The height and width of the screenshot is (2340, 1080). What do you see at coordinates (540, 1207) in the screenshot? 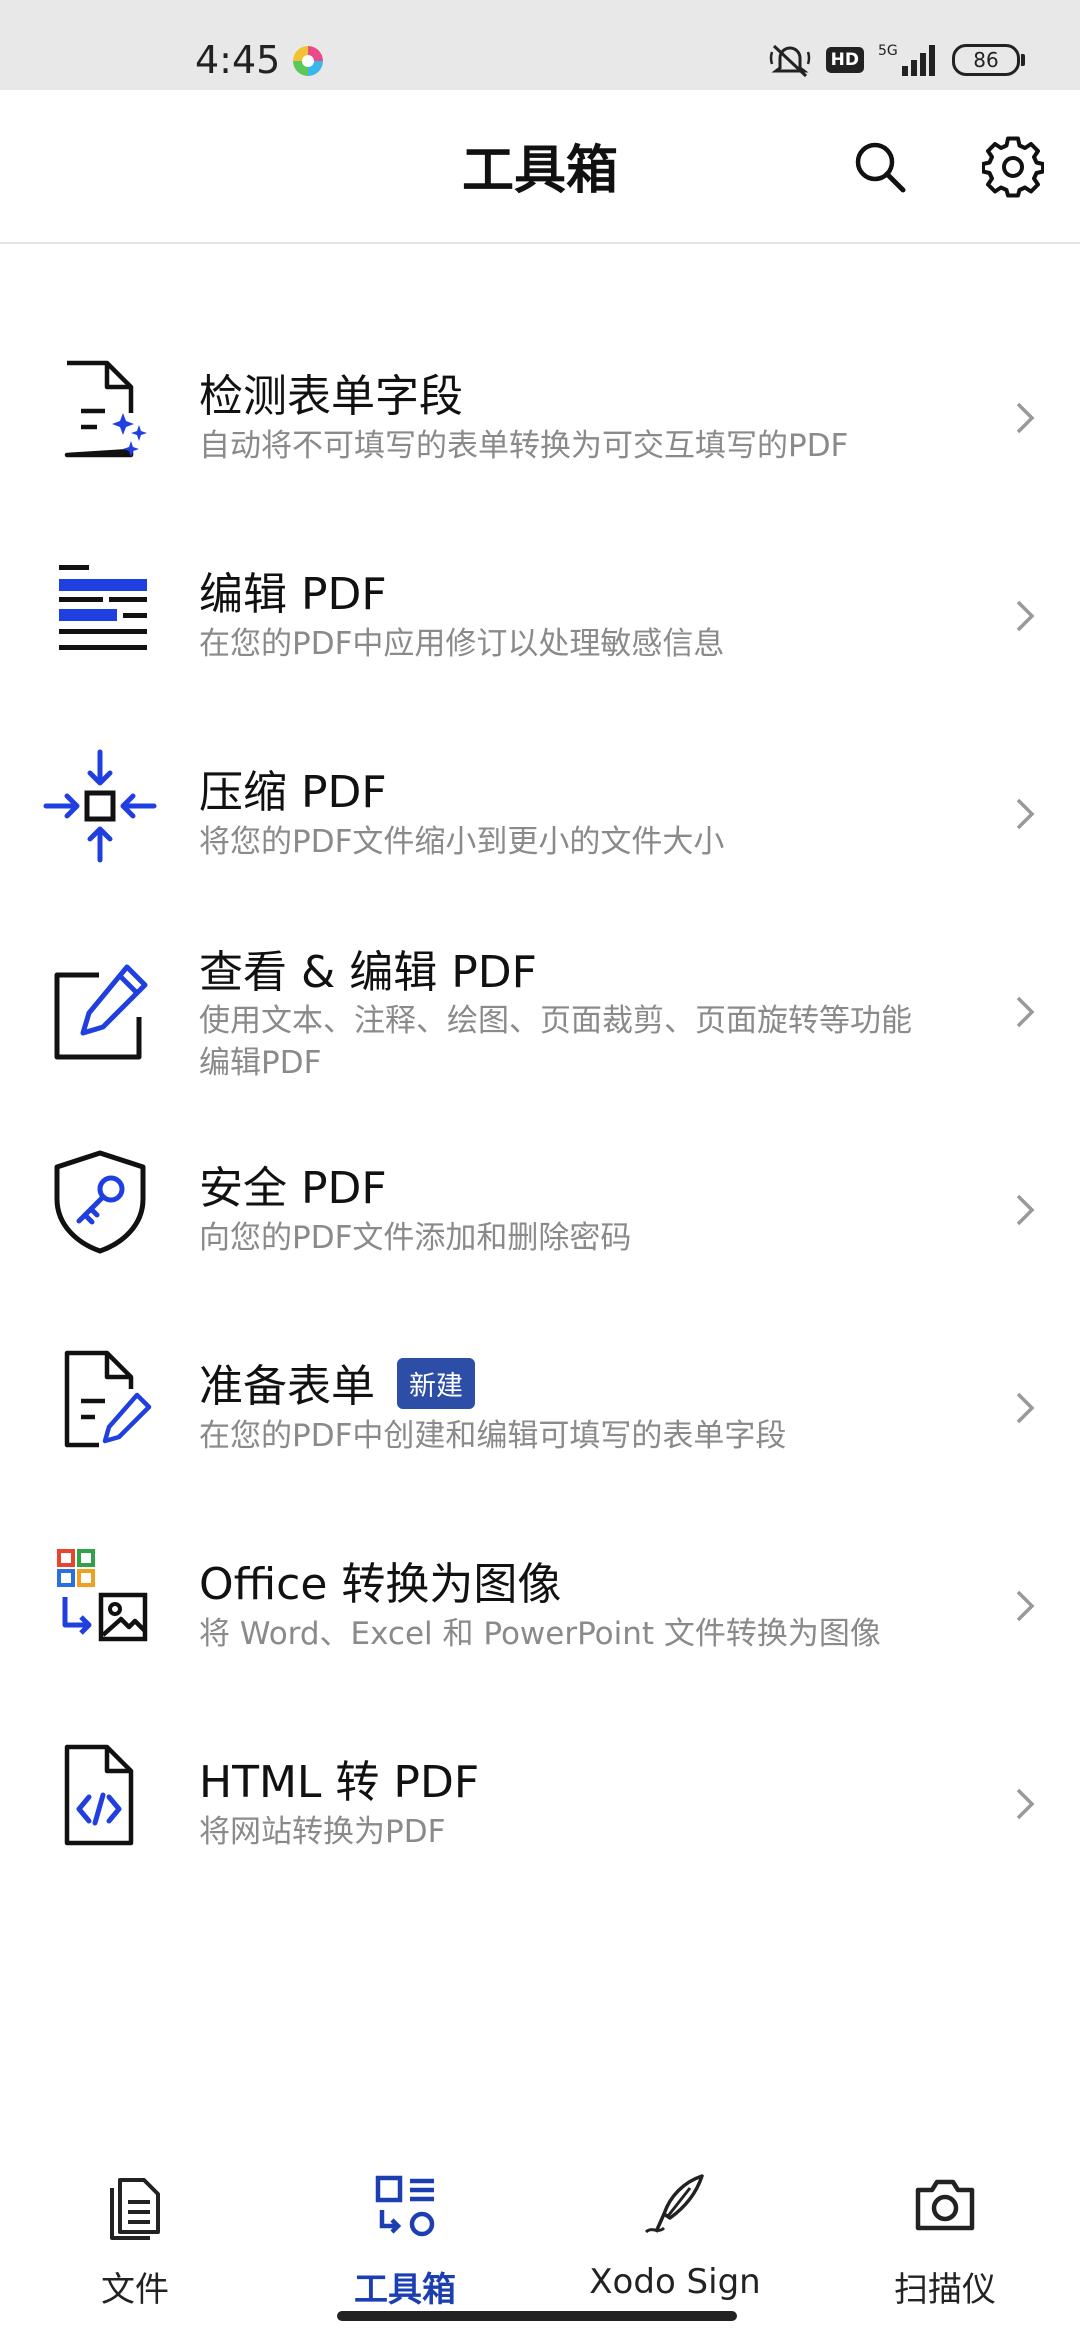
I see `tool-item-secure-pdf: 安全 PDF 向您的PDF文件添加和删除密码` at bounding box center [540, 1207].